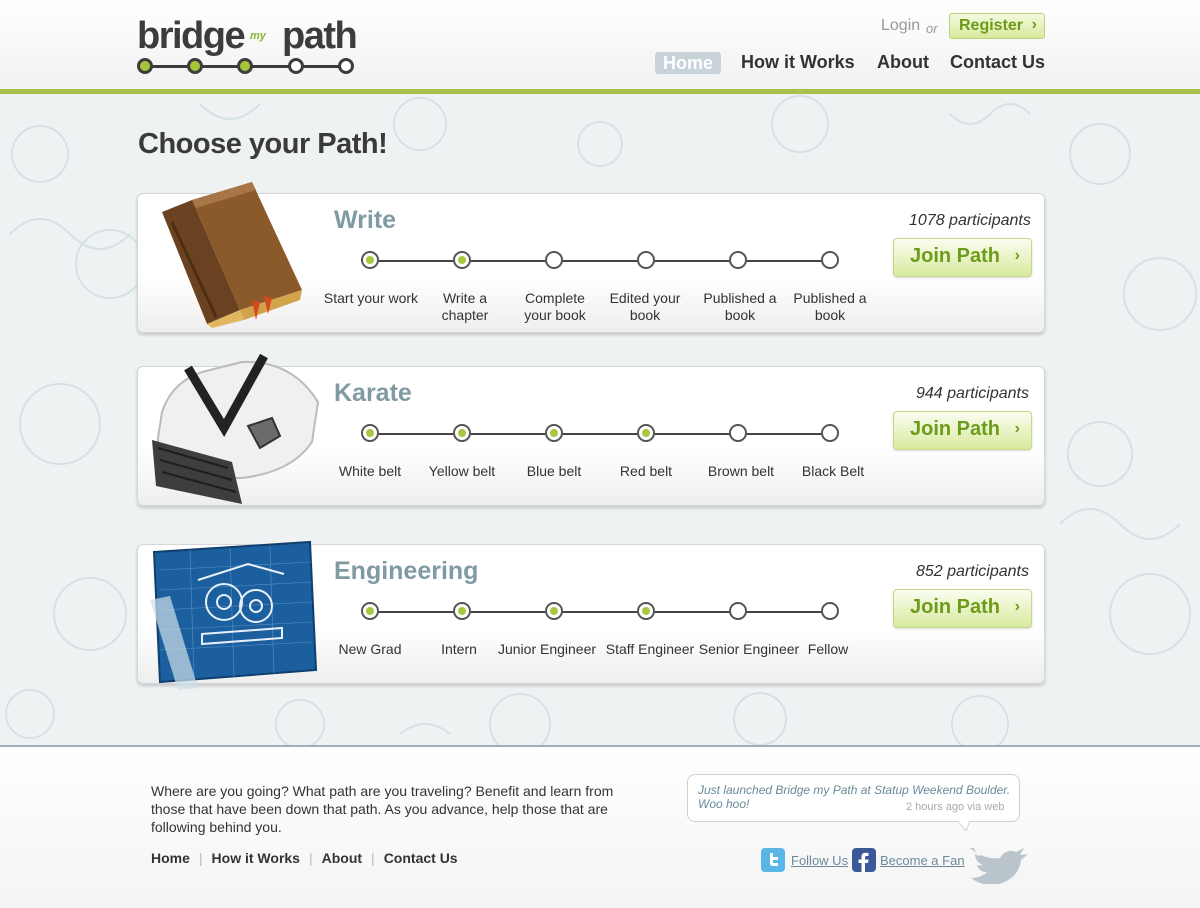  I want to click on logo: bridge path my, so click(248, 47).